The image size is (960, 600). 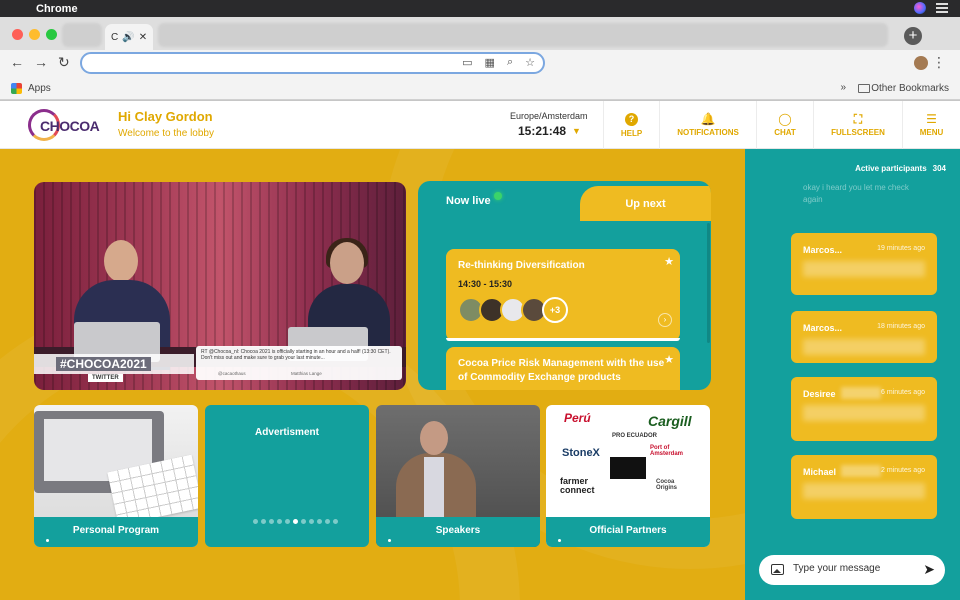 I want to click on zoom-icon: ⌕, so click(x=510, y=62).